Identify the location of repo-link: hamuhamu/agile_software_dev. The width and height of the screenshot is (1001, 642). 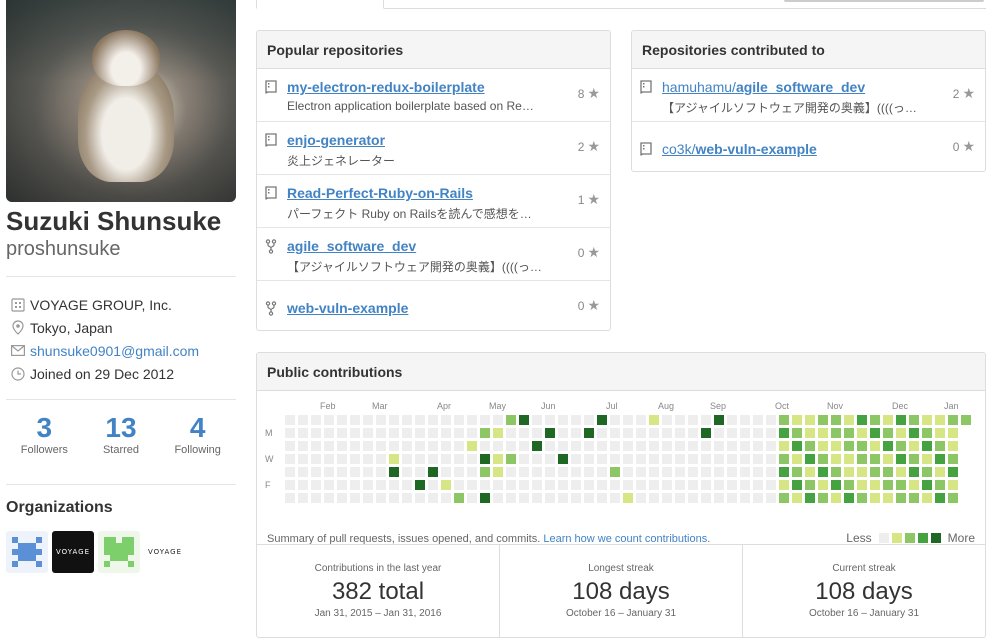
(763, 87).